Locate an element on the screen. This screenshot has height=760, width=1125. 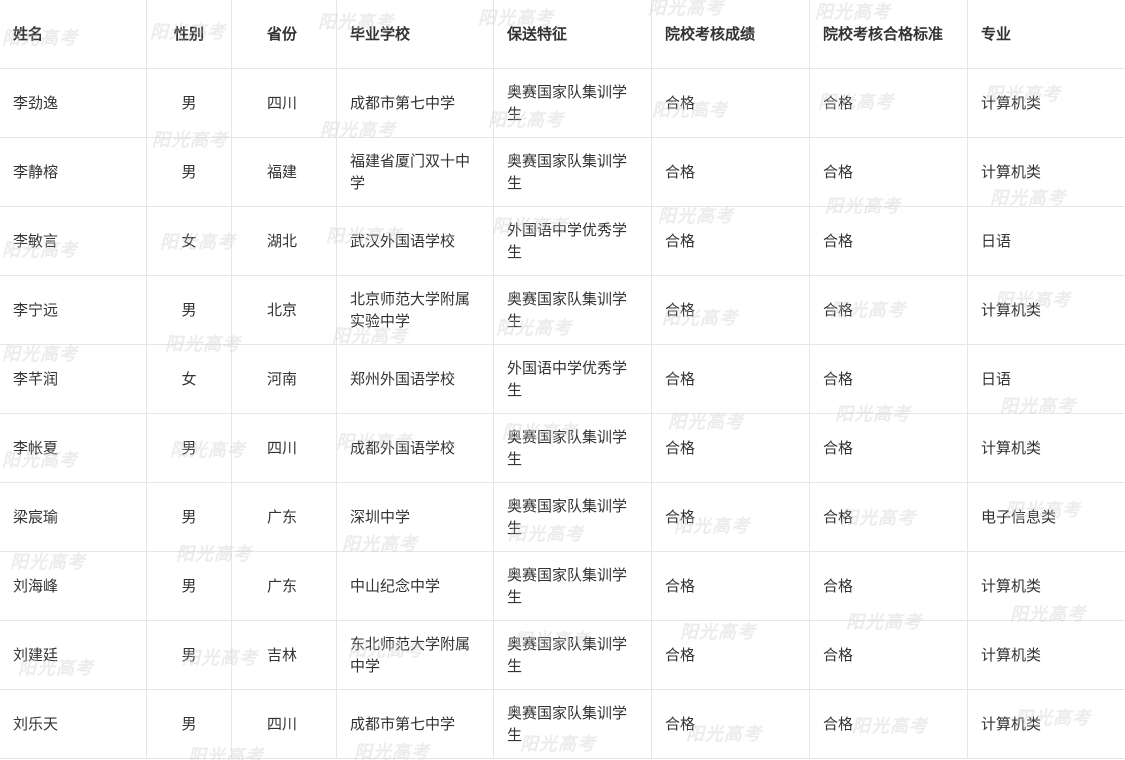
table-row: 李帐夏 男 四川 成都外国语学校 奥赛国家队集训学生 合格 合格 计算机类 is located at coordinates (562, 448).